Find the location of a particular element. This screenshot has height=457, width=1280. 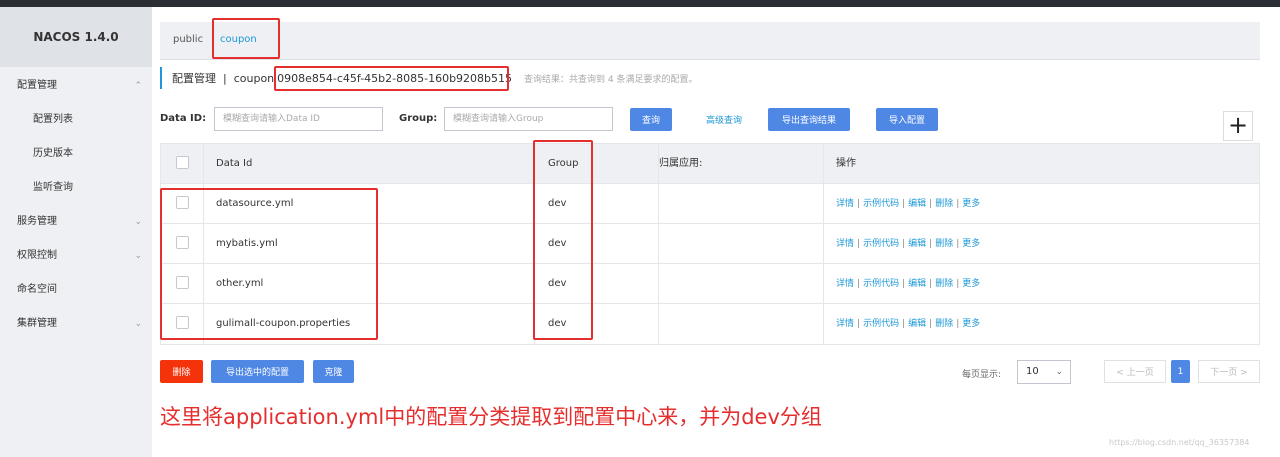

namespace-tabs: public coupon is located at coordinates (710, 41).